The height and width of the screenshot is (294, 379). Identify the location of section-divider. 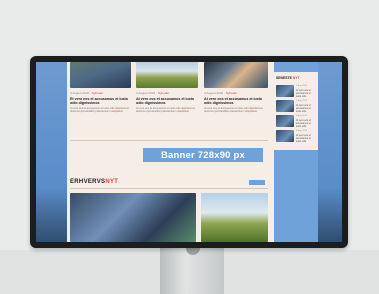
(169, 188).